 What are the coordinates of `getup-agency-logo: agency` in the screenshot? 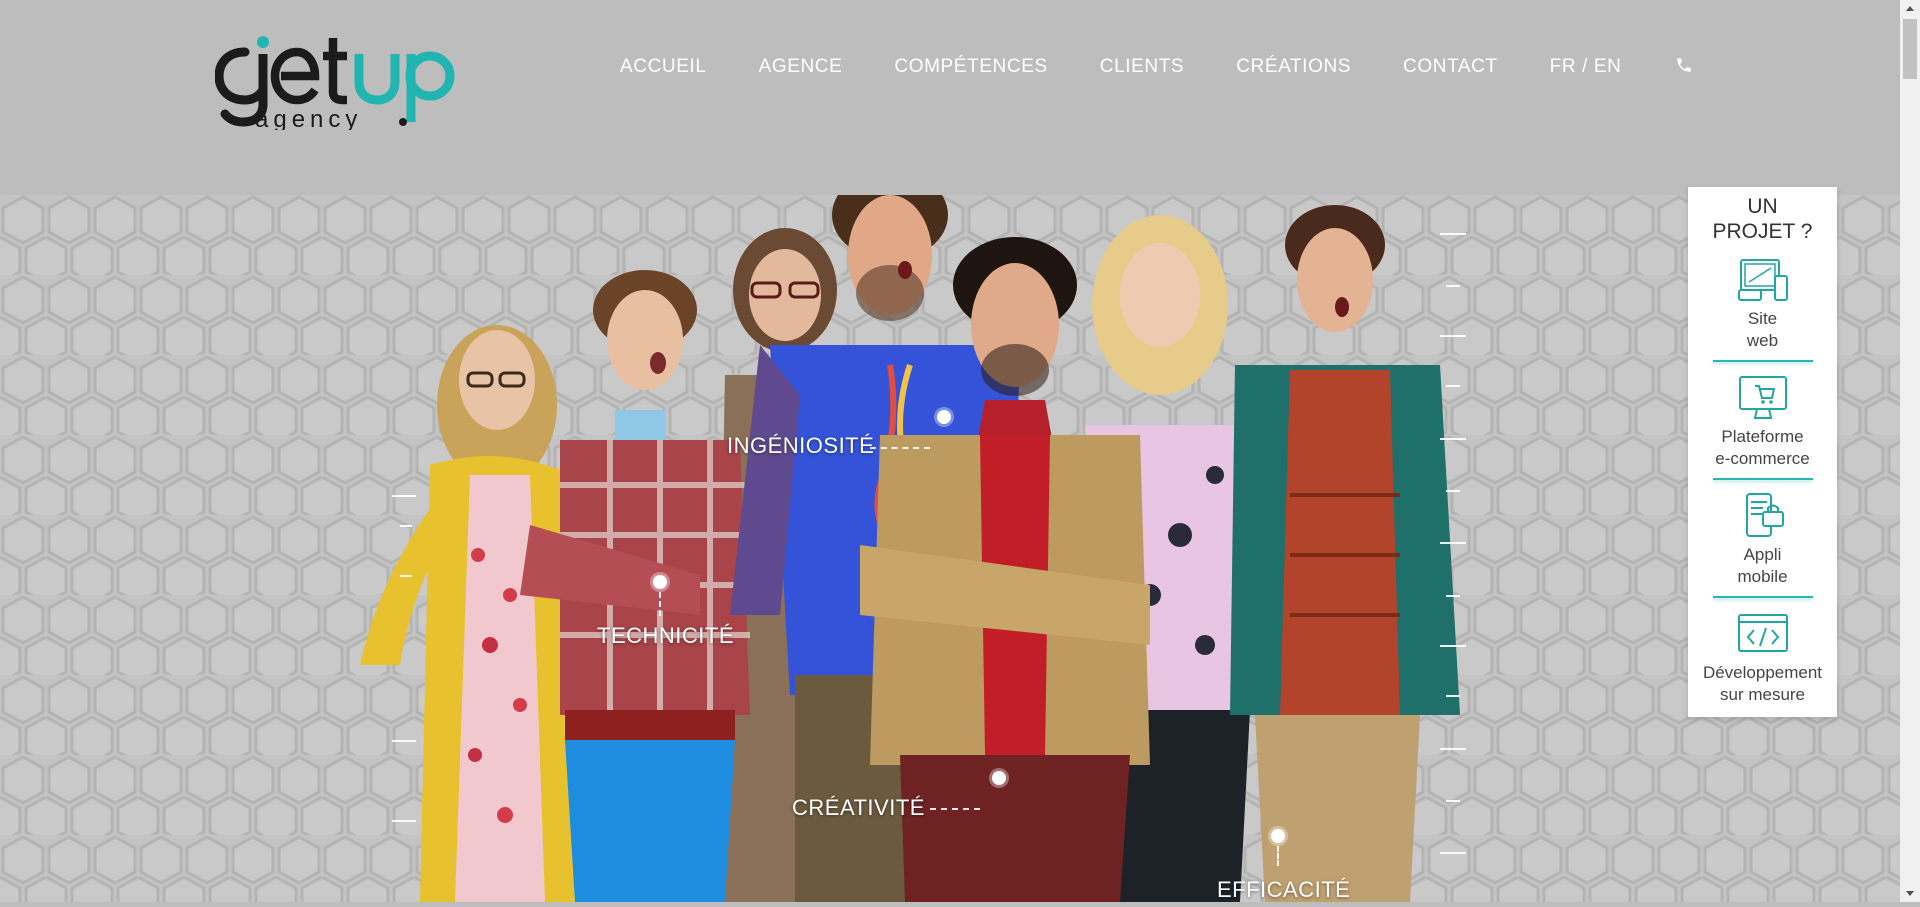 It's located at (335, 80).